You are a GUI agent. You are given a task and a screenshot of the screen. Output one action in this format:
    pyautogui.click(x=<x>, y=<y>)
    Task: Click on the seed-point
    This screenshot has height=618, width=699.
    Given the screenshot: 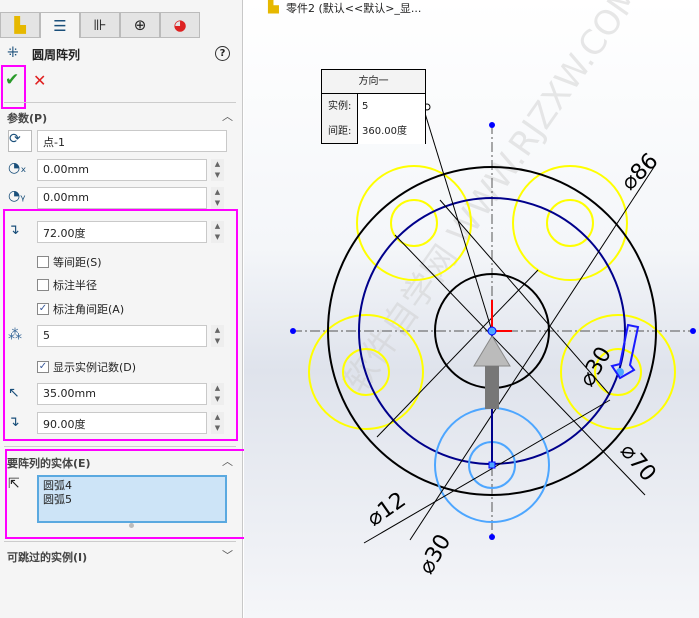 What is the action you would take?
    pyautogui.click(x=492, y=465)
    